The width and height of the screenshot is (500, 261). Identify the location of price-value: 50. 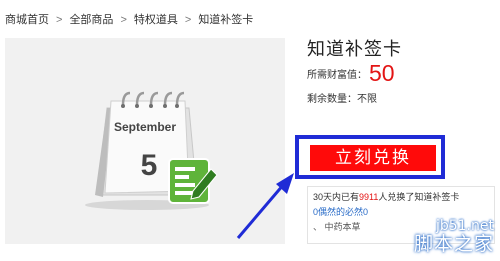
(382, 73).